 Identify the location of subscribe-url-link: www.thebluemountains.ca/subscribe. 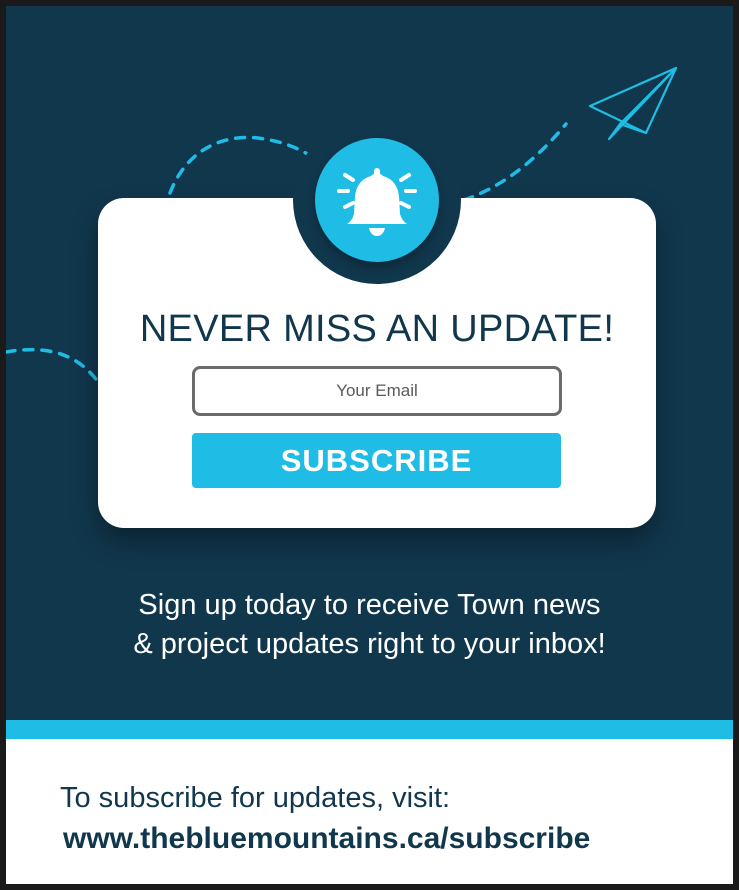
(326, 839).